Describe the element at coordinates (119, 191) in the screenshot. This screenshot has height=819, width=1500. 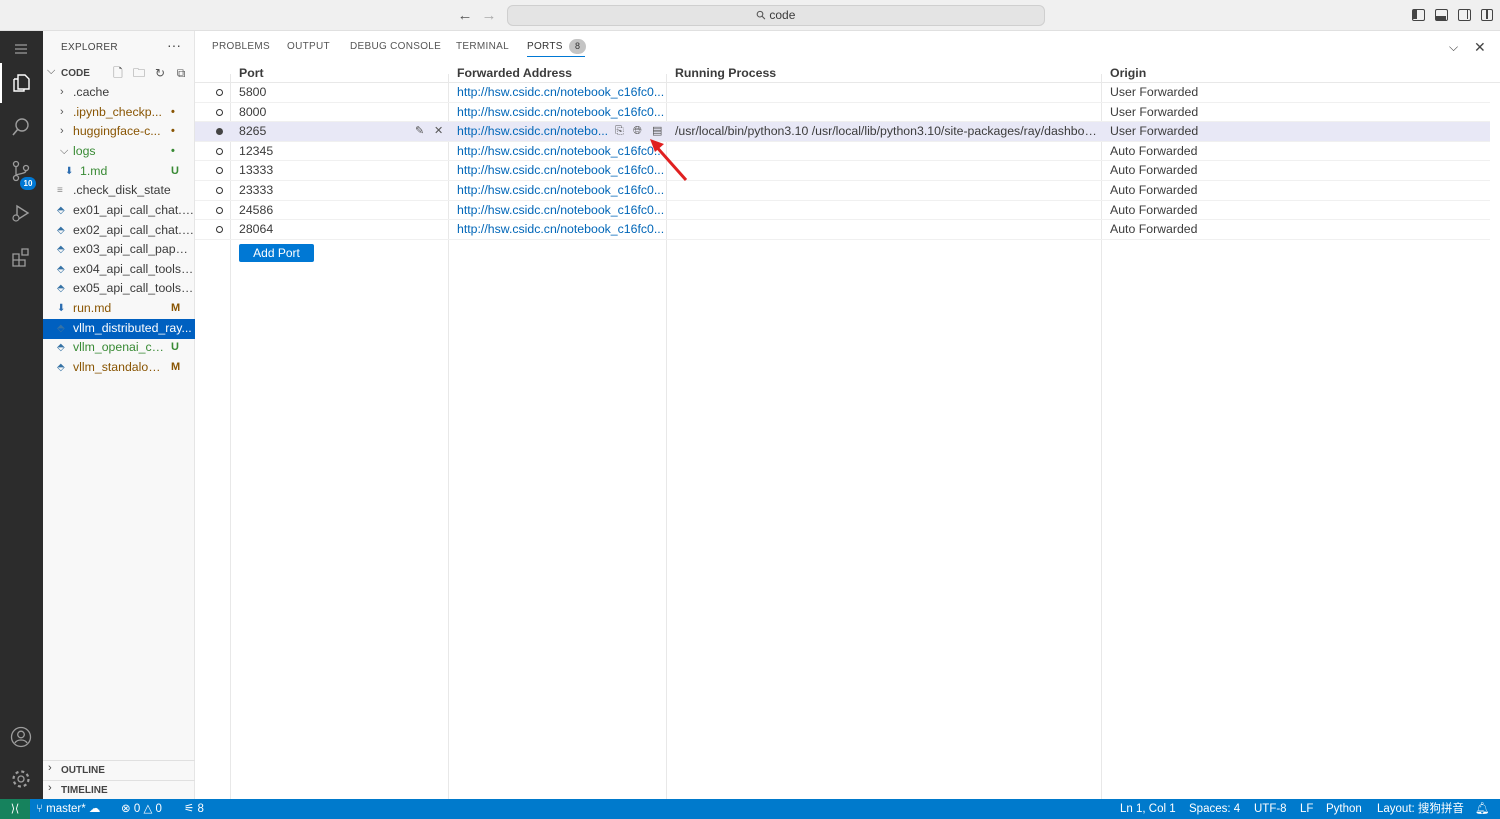
I see `file-item: ≡ .check_disk_state` at that location.